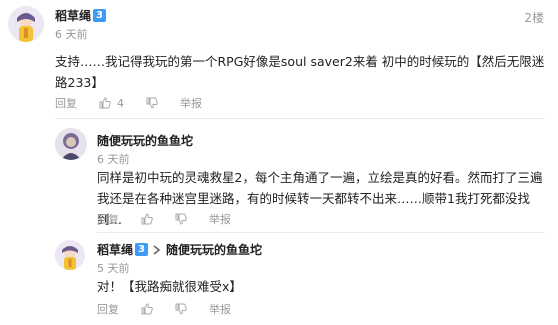 The height and width of the screenshot is (325, 558). Describe the element at coordinates (169, 286) in the screenshot. I see `reply-content: 对！【我路痴就很难受x】` at that location.